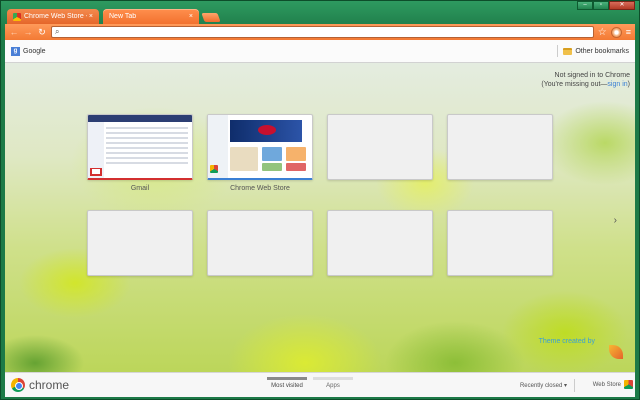 The width and height of the screenshot is (640, 400). Describe the element at coordinates (140, 147) in the screenshot. I see `tile-gmail` at that location.